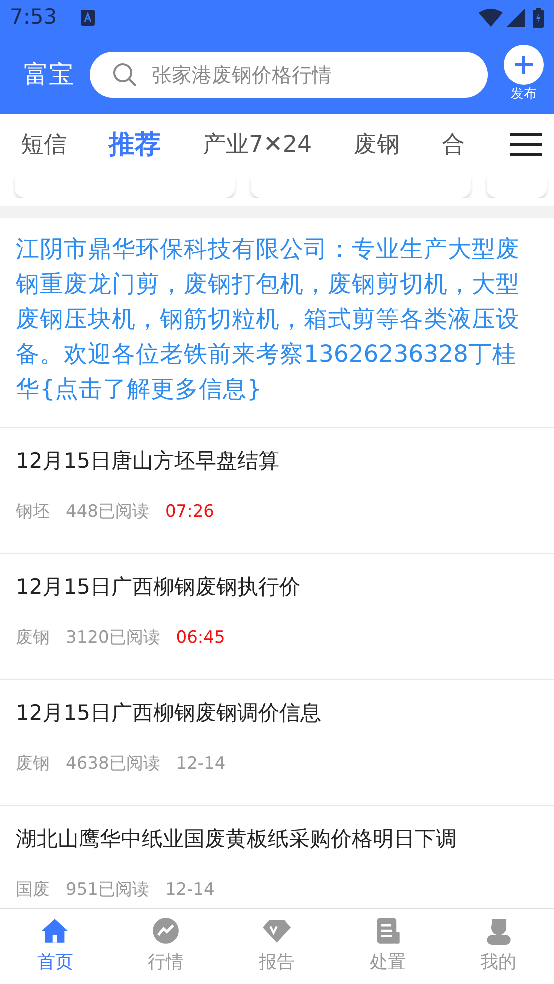 The height and width of the screenshot is (984, 554). What do you see at coordinates (55, 931) in the screenshot?
I see `home-icon` at bounding box center [55, 931].